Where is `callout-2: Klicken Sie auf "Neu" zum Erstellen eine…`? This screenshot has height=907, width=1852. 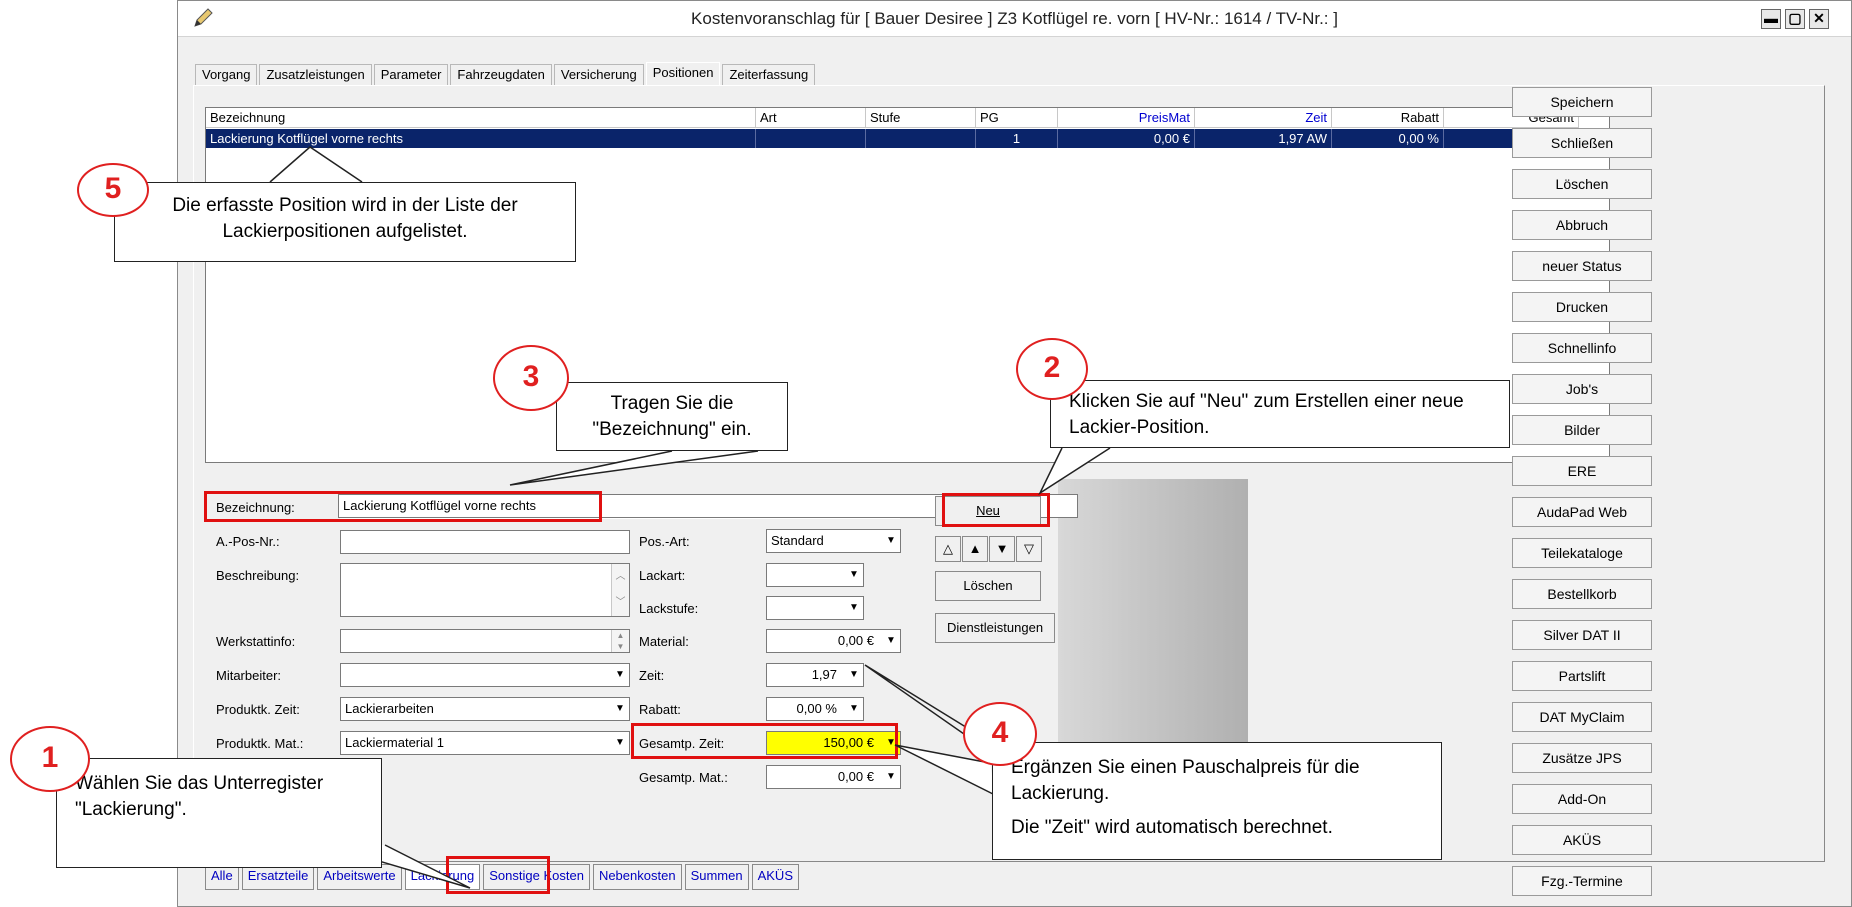 callout-2: Klicken Sie auf "Neu" zum Erstellen eine… is located at coordinates (1280, 414).